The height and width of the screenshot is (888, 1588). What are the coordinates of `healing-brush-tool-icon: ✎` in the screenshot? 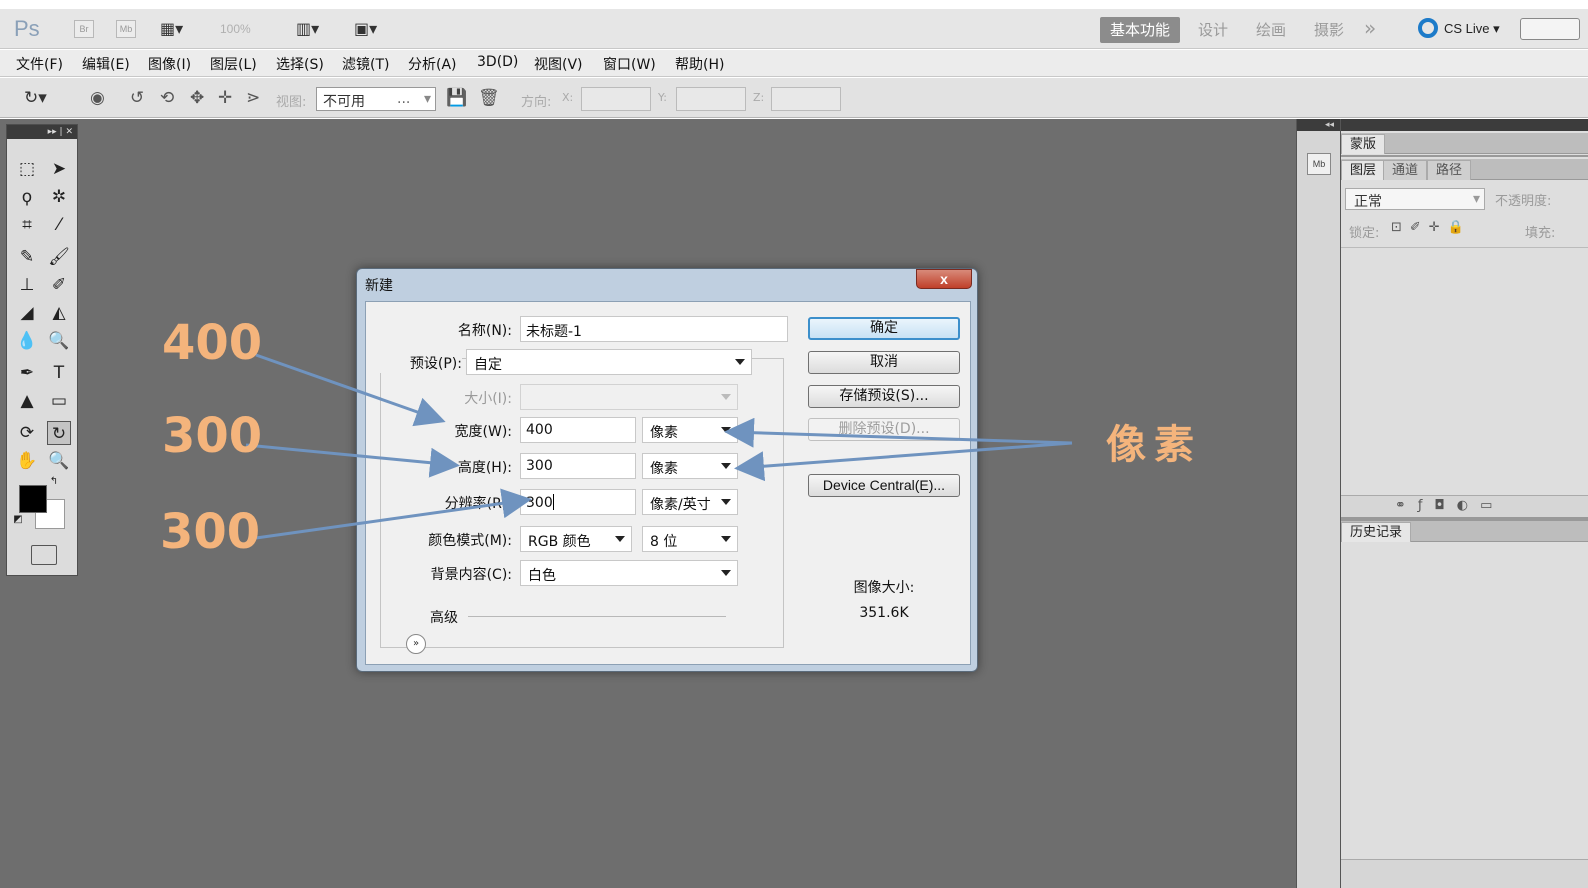 It's located at (27, 257).